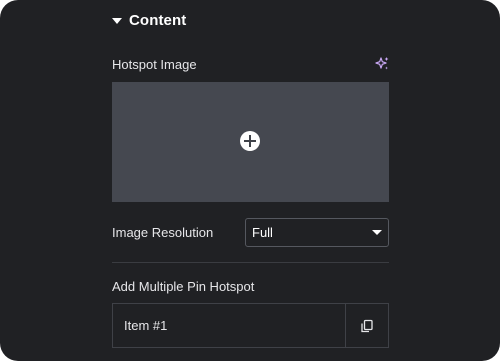 This screenshot has height=361, width=500. What do you see at coordinates (154, 64) in the screenshot?
I see `hotspot-image-label: Hotspot Image` at bounding box center [154, 64].